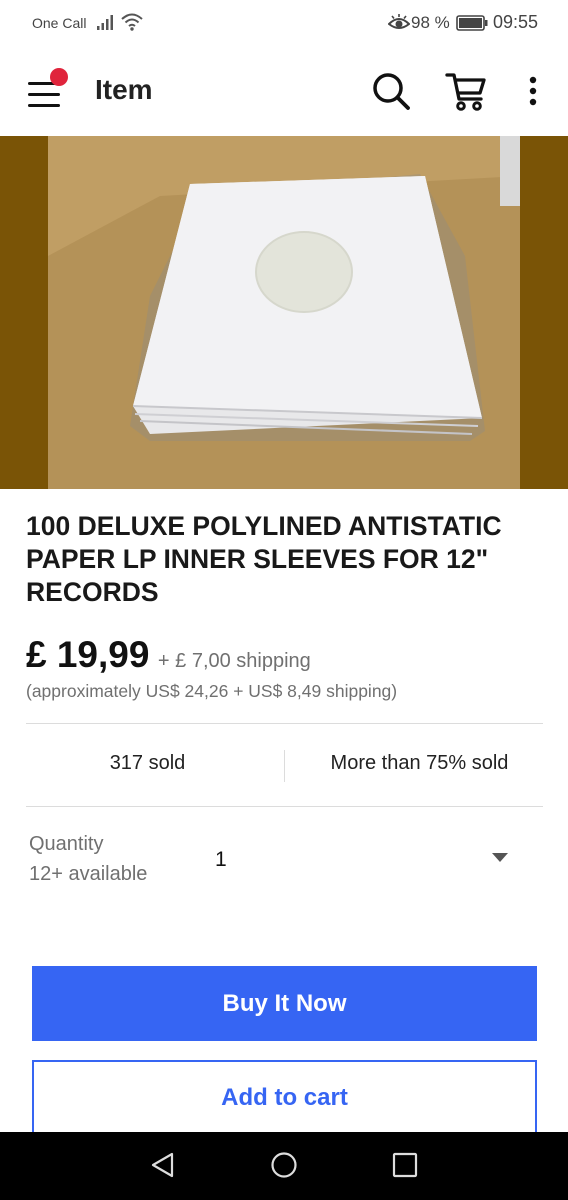 Image resolution: width=568 pixels, height=1200 pixels. Describe the element at coordinates (66, 844) in the screenshot. I see `quantity-label: Quantity` at that location.